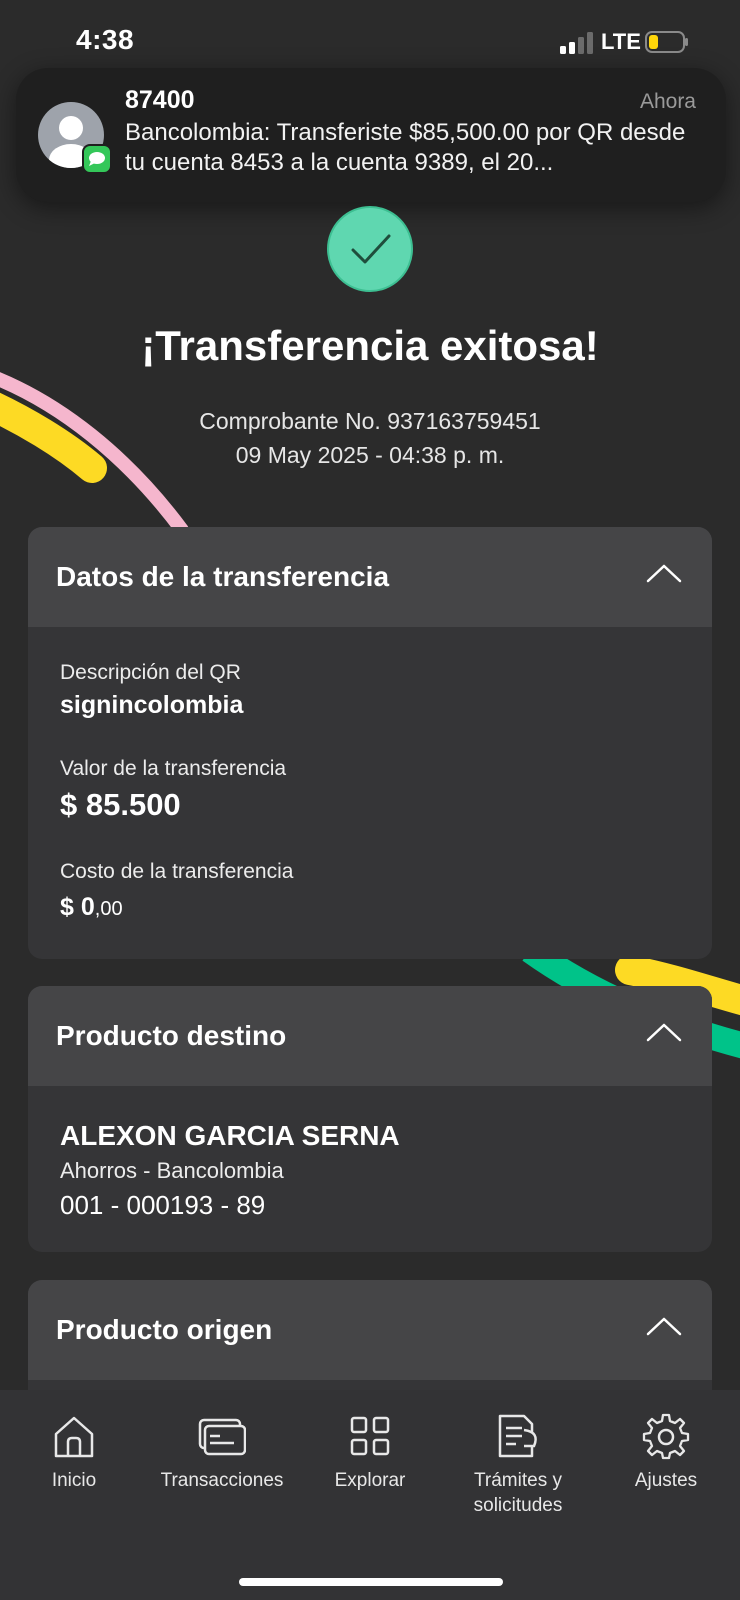 The height and width of the screenshot is (1600, 740). I want to click on destination-product-header: Producto destino, so click(370, 1036).